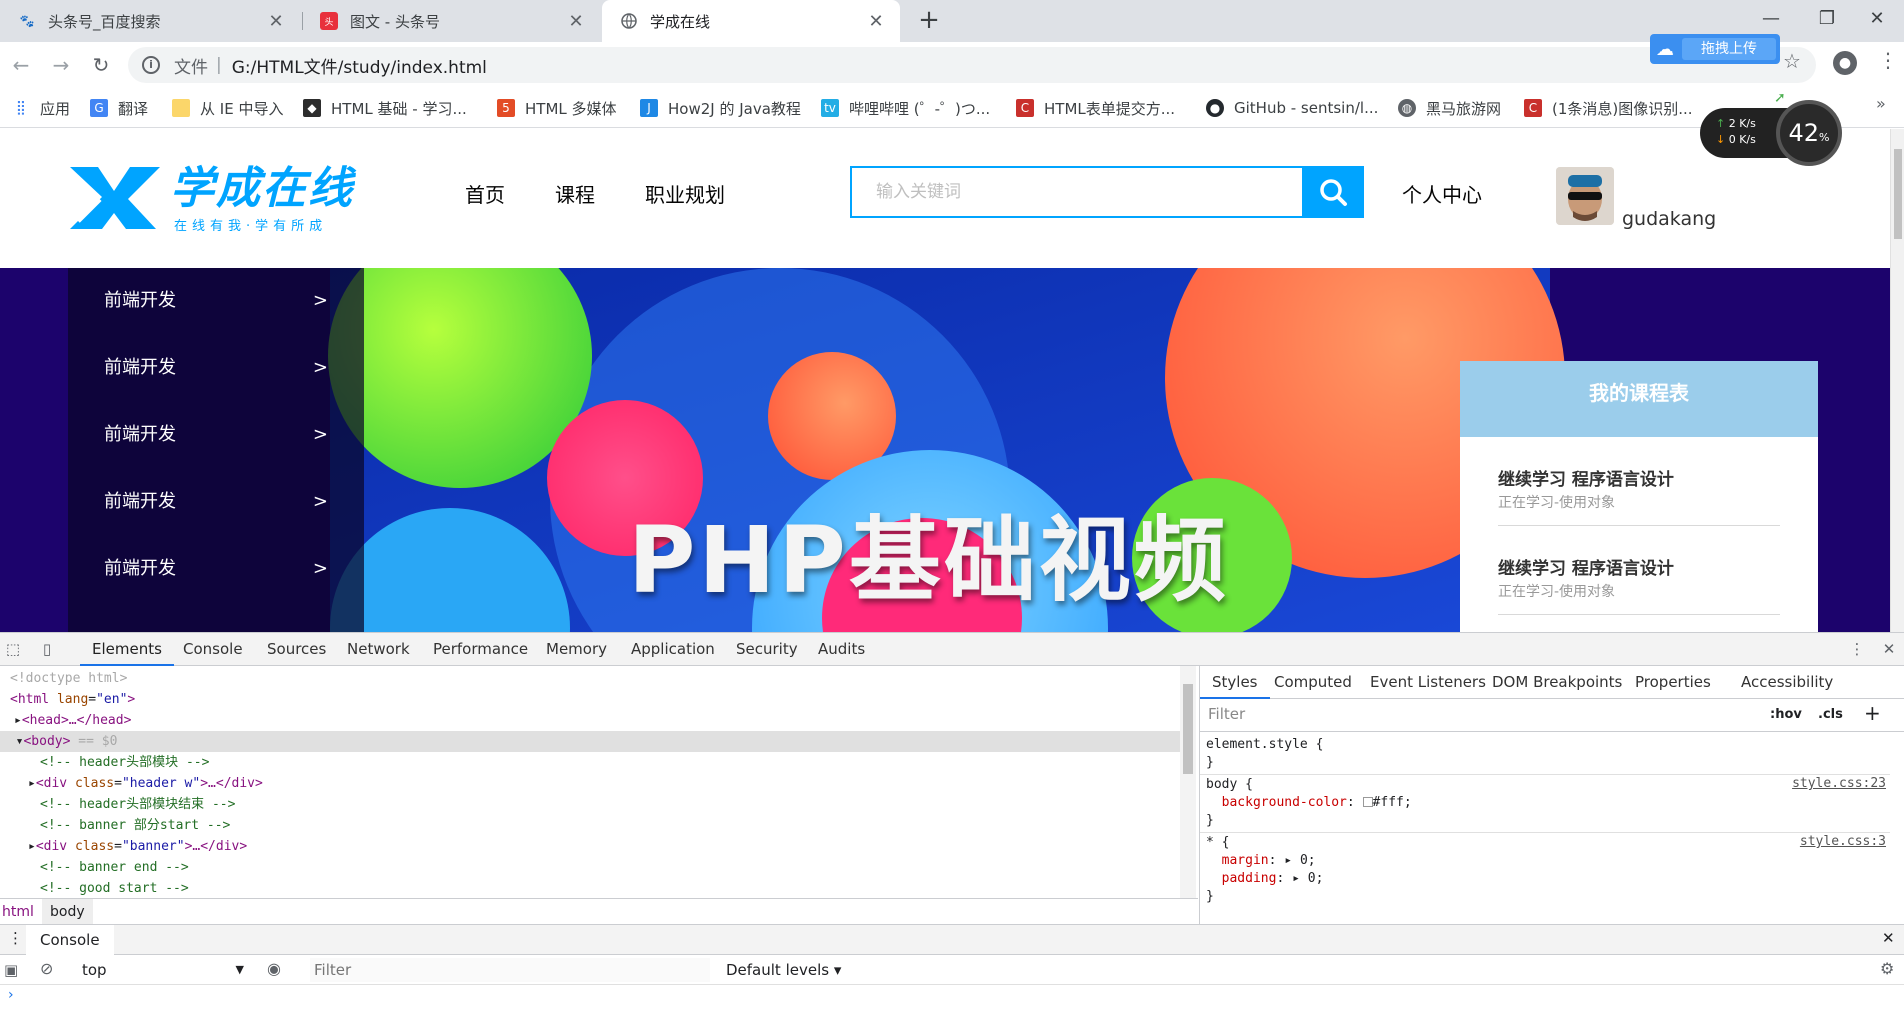 The image size is (1904, 1014). What do you see at coordinates (630, 825) in the screenshot?
I see `dom-comment: <!-- banner 部分start -->` at bounding box center [630, 825].